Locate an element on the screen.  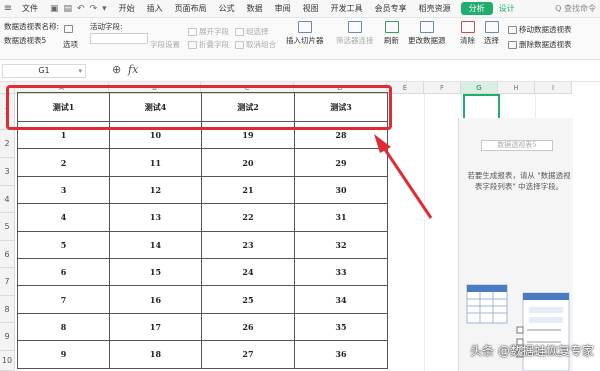
row-header-4: 4 is located at coordinates (7, 199).